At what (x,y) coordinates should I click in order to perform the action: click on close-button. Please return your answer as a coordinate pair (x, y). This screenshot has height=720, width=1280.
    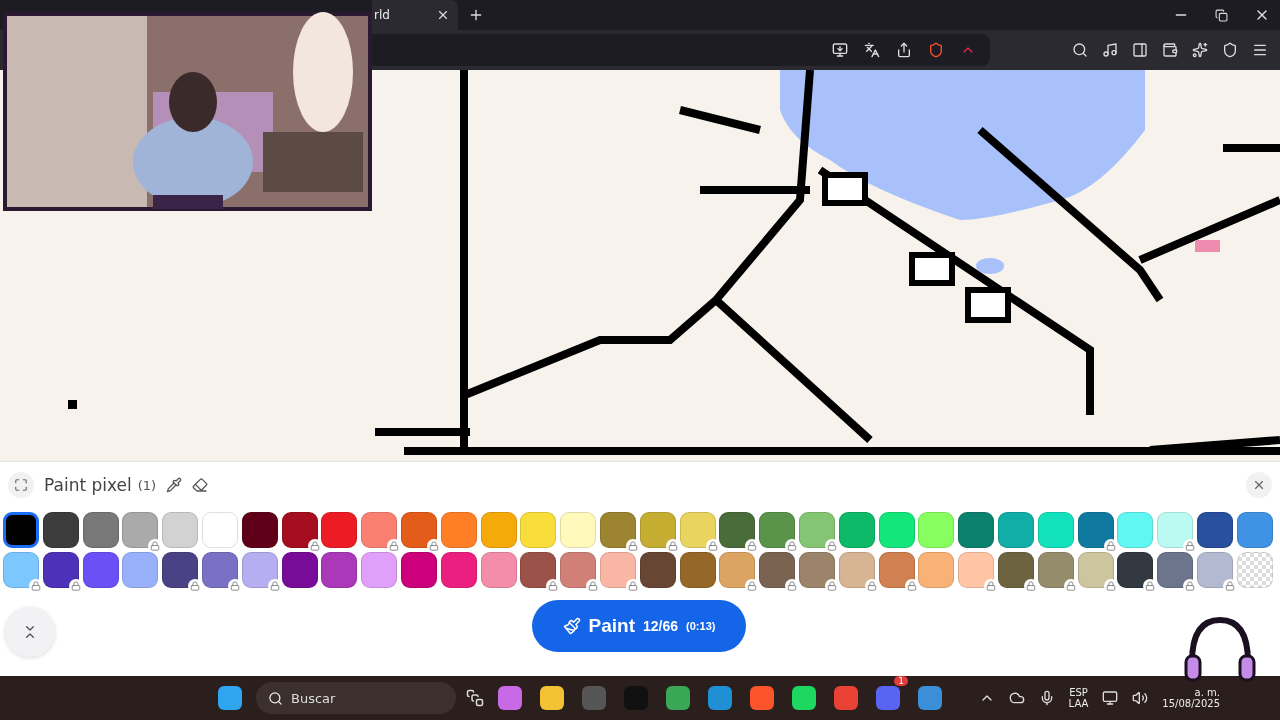
    Looking at the image, I should click on (1259, 485).